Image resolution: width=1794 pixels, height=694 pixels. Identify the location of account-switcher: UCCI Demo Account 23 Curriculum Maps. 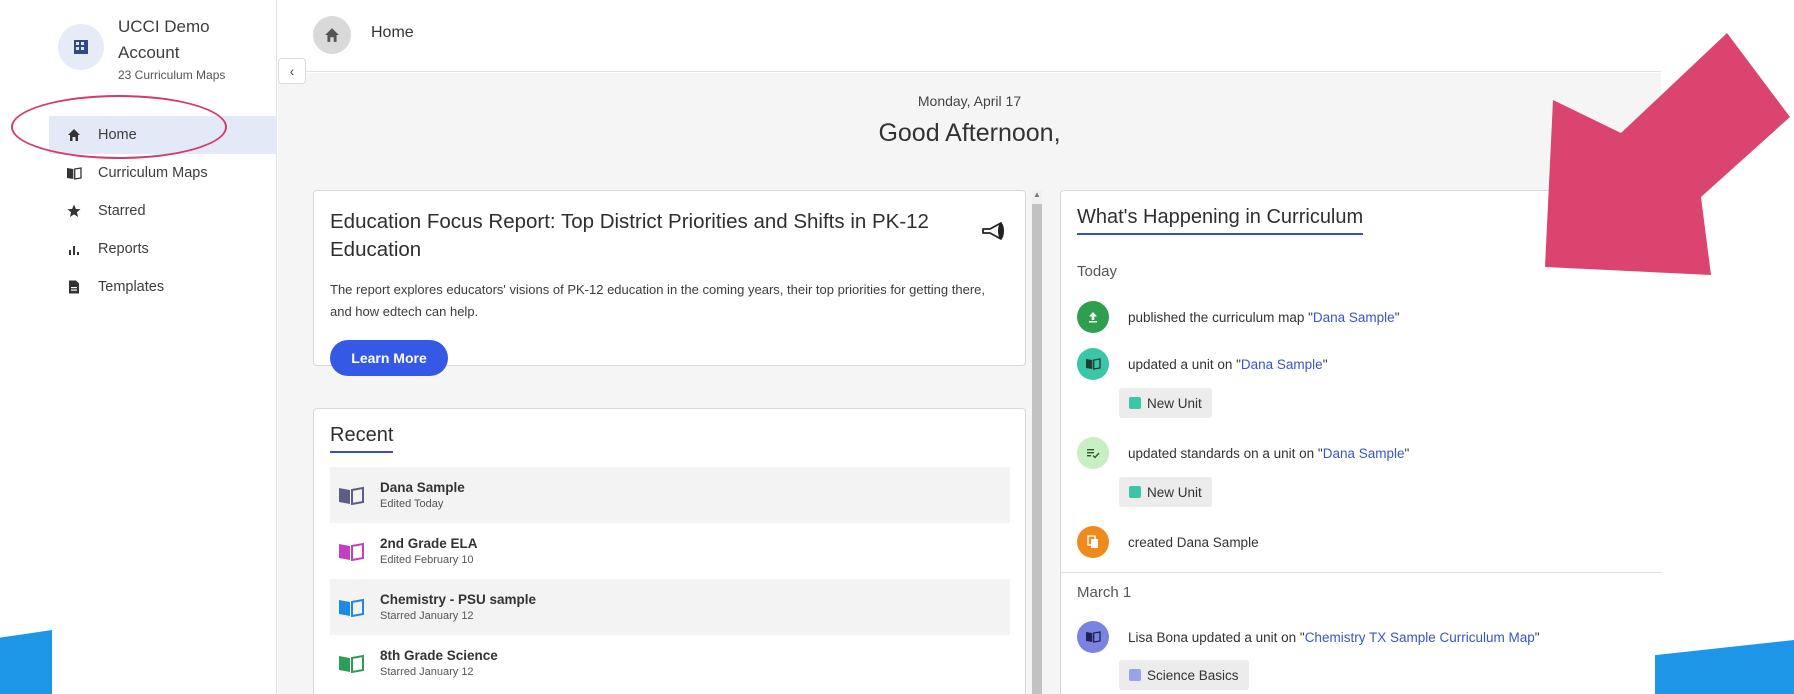
(143, 48).